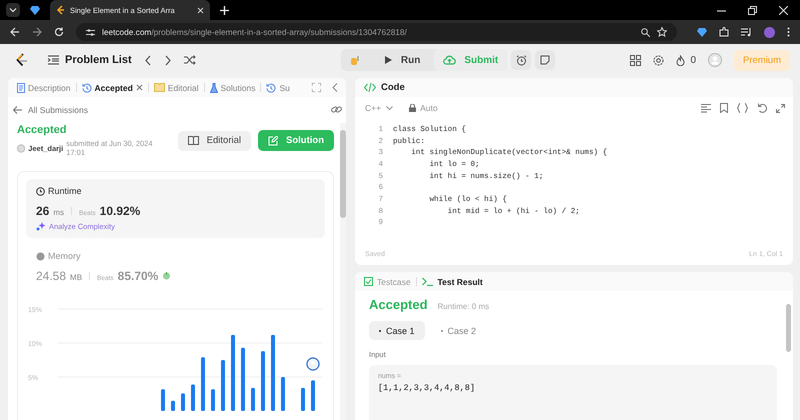 The width and height of the screenshot is (800, 420). Describe the element at coordinates (706, 108) in the screenshot. I see `format-icon` at that location.